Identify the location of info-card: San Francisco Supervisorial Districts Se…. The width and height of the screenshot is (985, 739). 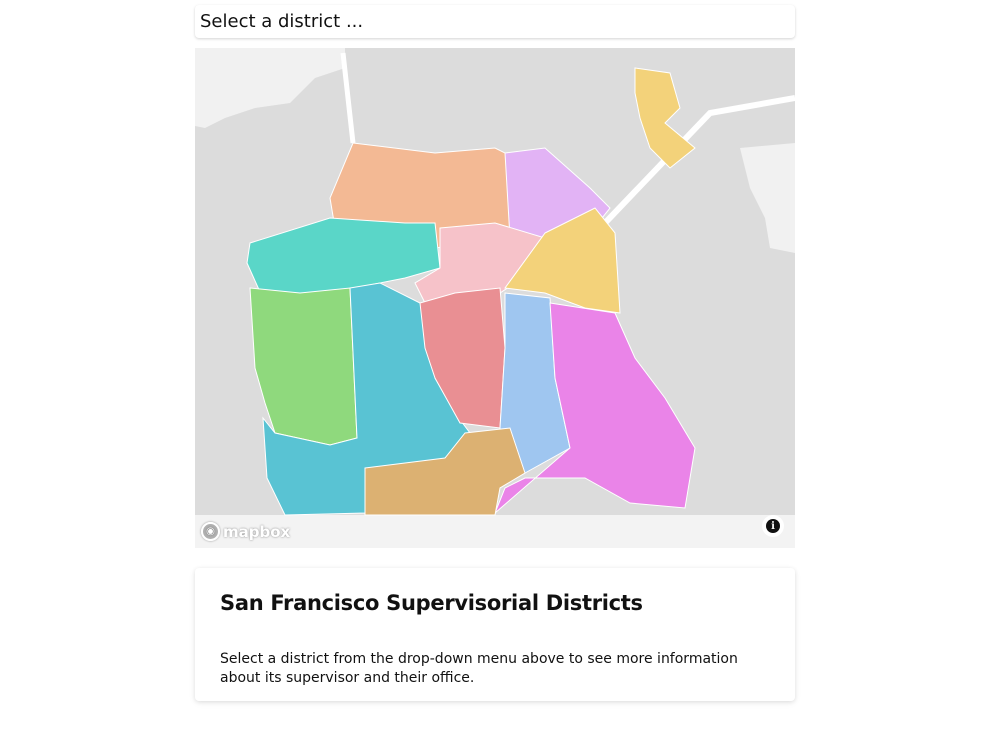
(495, 634).